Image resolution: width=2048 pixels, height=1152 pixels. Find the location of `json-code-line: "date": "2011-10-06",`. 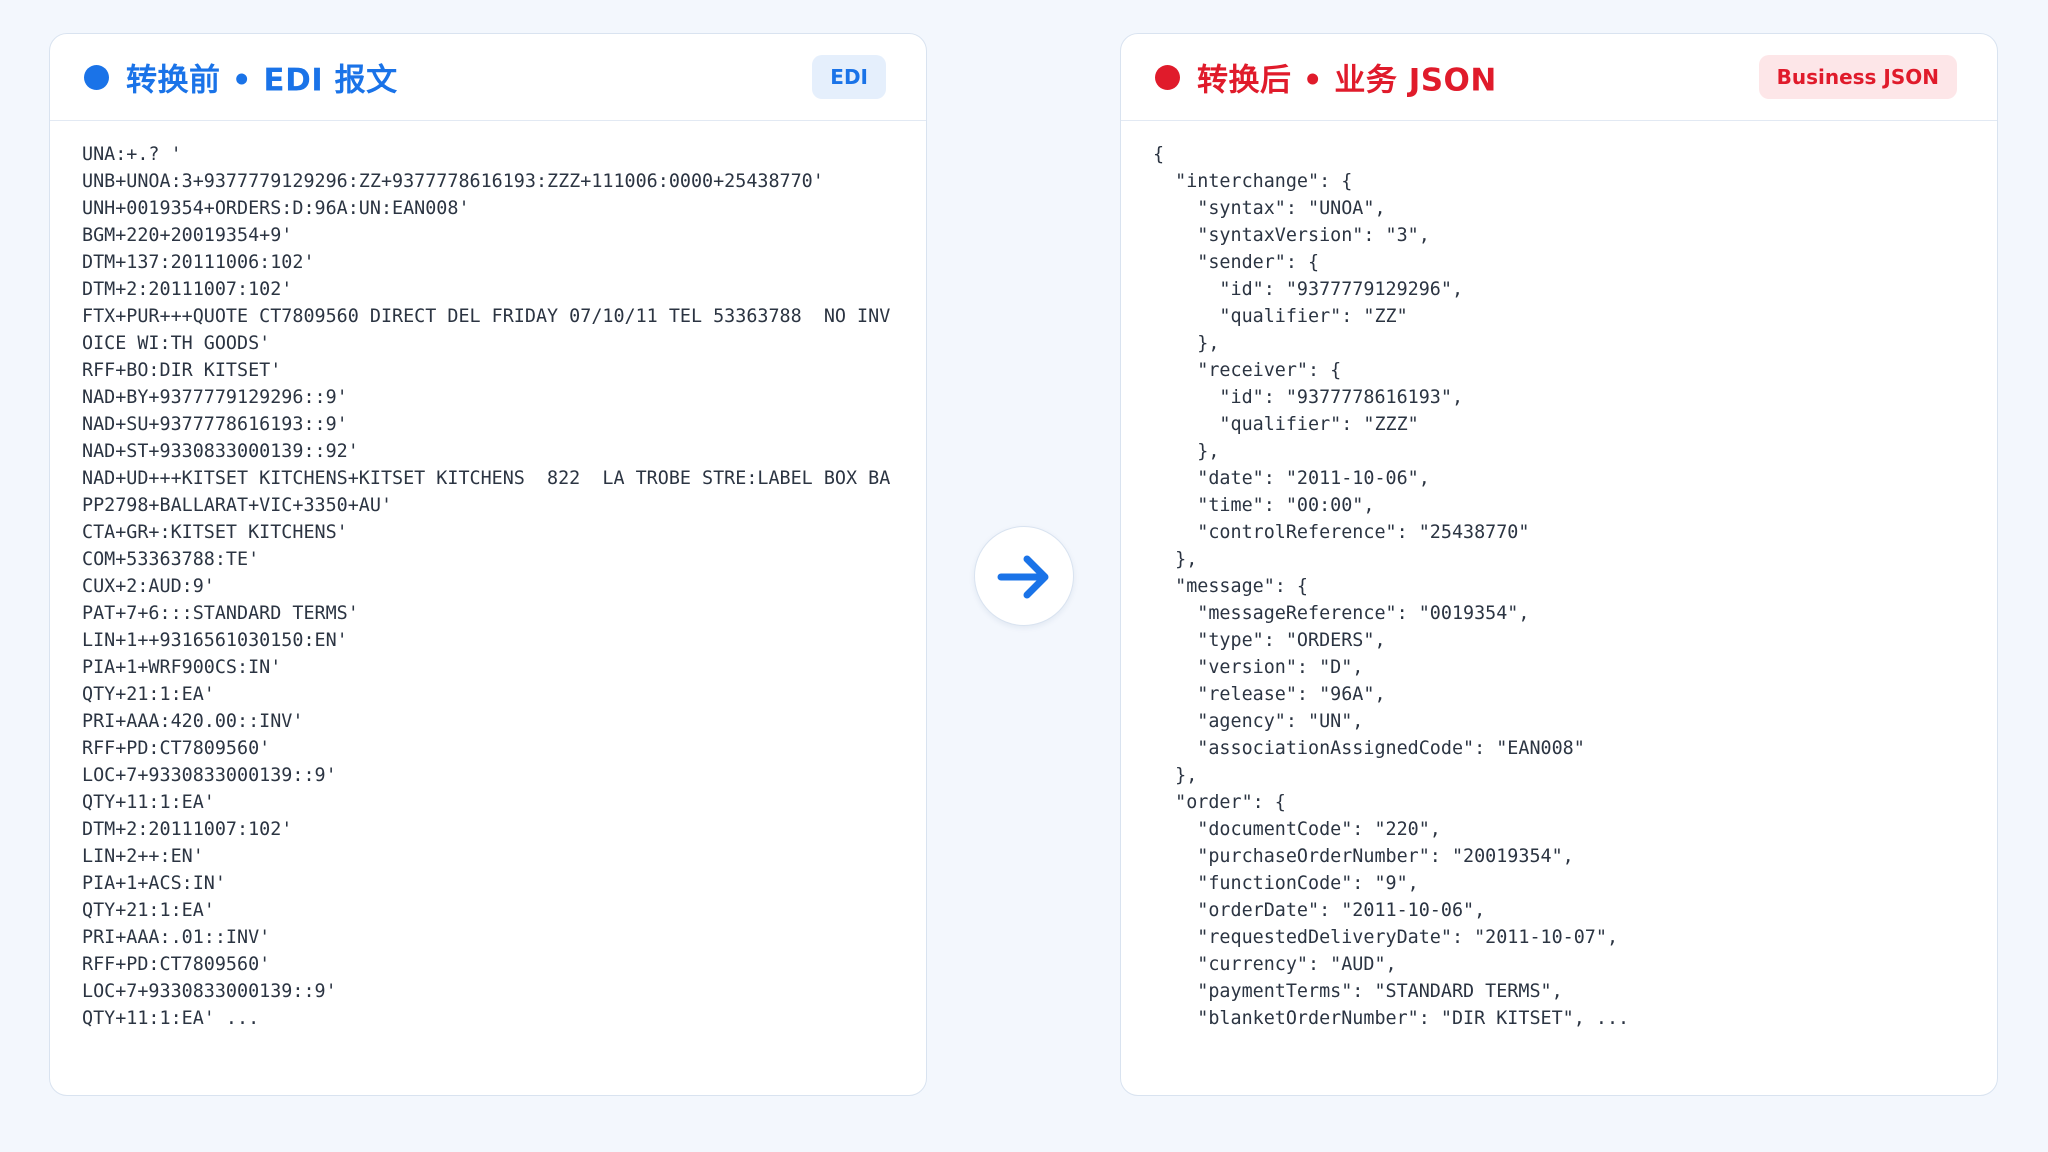

json-code-line: "date": "2011-10-06", is located at coordinates (1291, 478).